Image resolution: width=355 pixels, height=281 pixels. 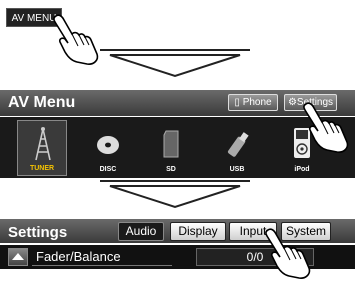 I want to click on source-disc: DISC, so click(x=108, y=148).